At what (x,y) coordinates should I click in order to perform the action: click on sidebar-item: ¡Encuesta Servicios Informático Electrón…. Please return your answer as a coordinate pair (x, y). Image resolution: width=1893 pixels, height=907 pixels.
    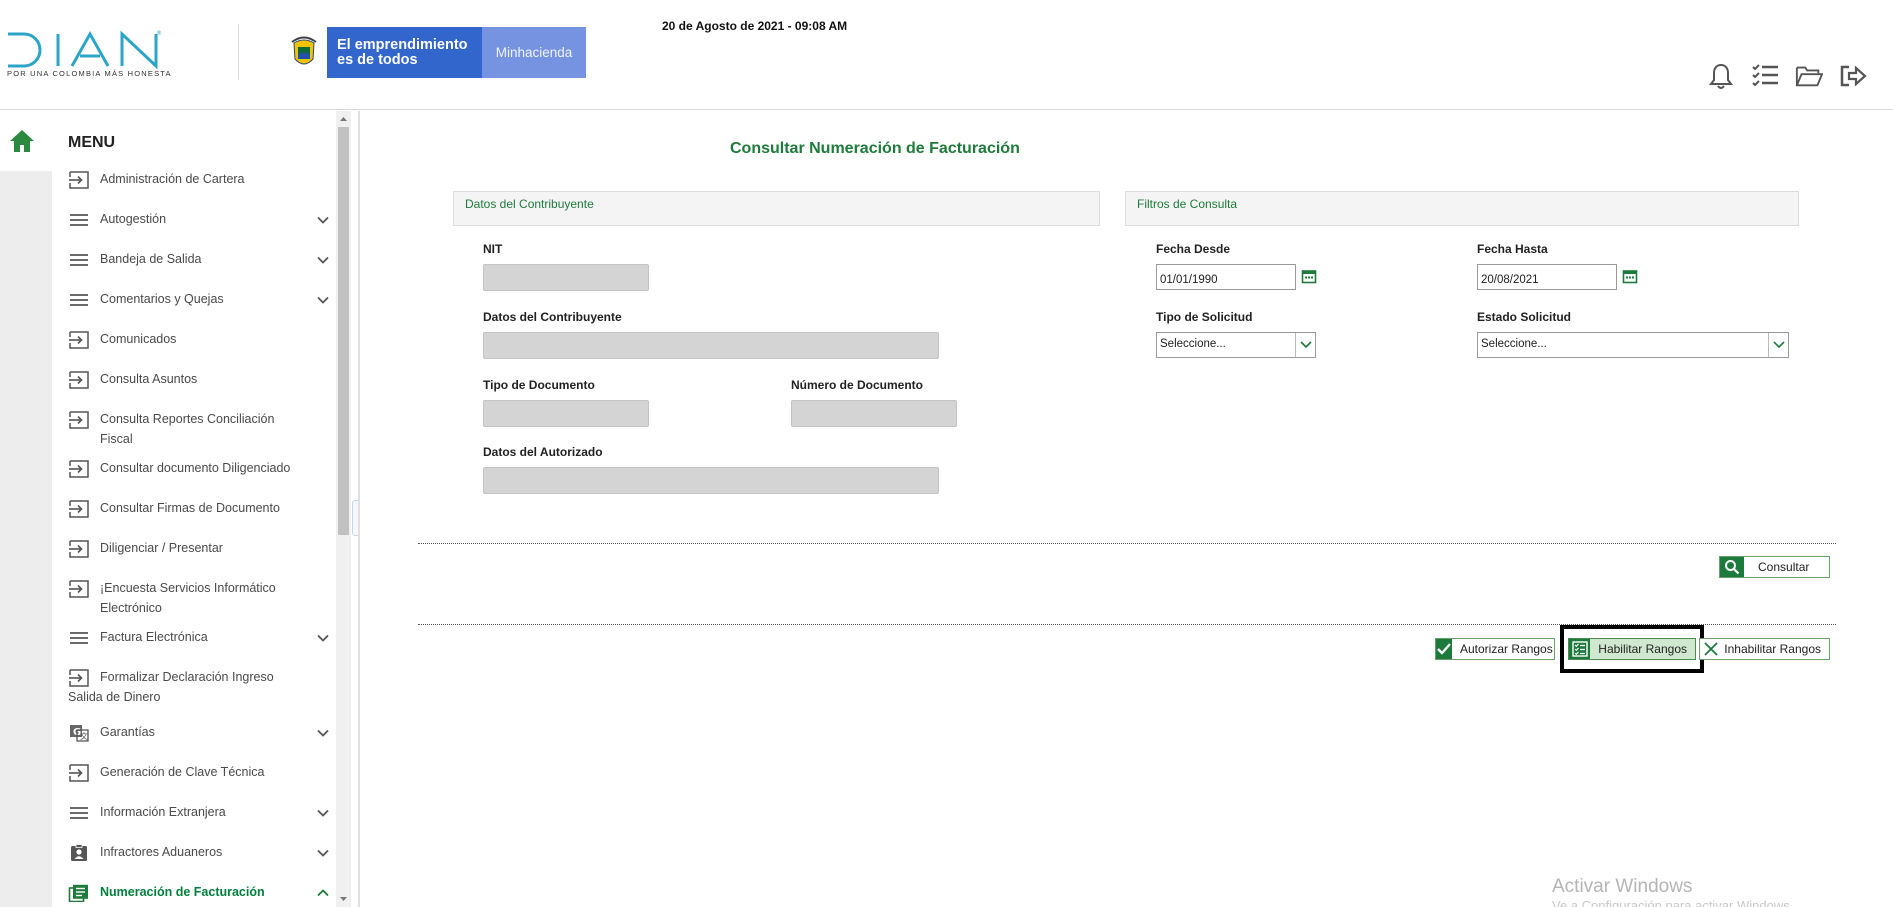
    Looking at the image, I should click on (194, 593).